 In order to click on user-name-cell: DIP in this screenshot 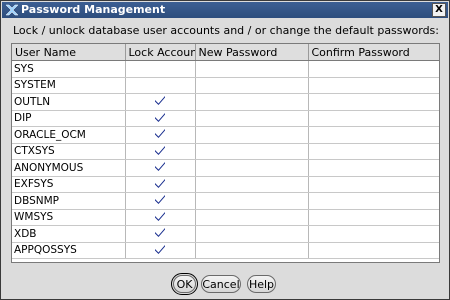, I will do `click(69, 118)`.